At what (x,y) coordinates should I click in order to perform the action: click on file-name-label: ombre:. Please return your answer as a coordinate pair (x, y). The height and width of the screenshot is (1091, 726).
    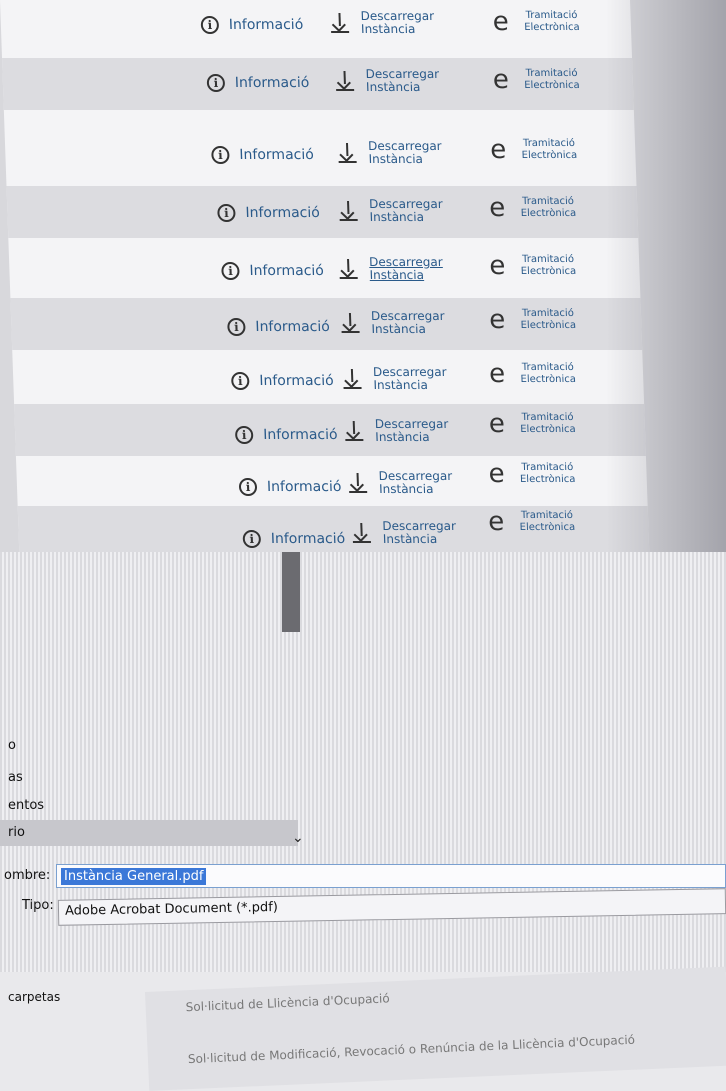
    Looking at the image, I should click on (27, 875).